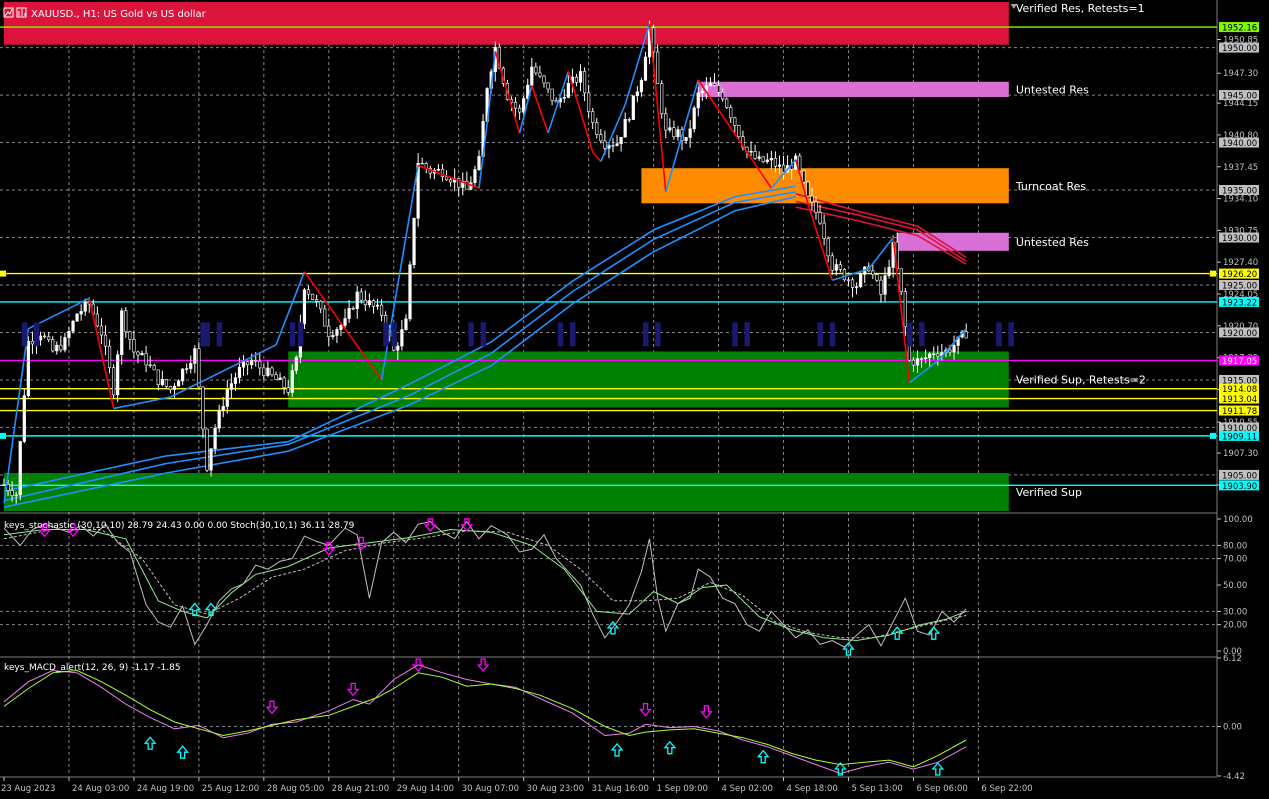 This screenshot has width=1269, height=799. What do you see at coordinates (1232, 659) in the screenshot?
I see `macd-tick-label: 6.12` at bounding box center [1232, 659].